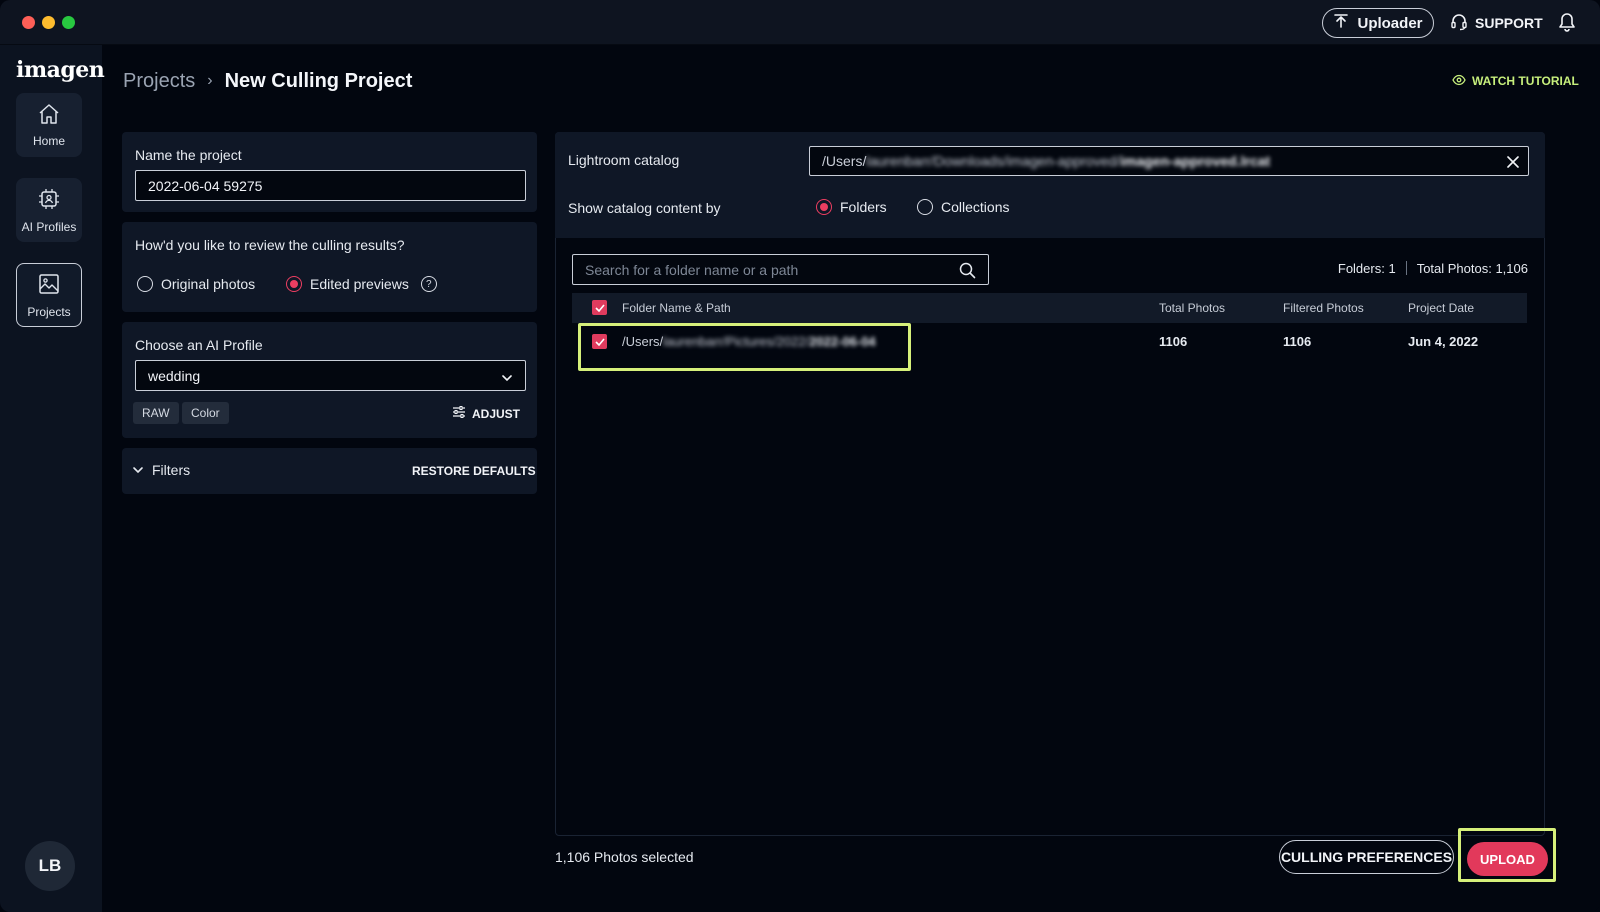 This screenshot has width=1600, height=912. I want to click on sliders-icon, so click(459, 413).